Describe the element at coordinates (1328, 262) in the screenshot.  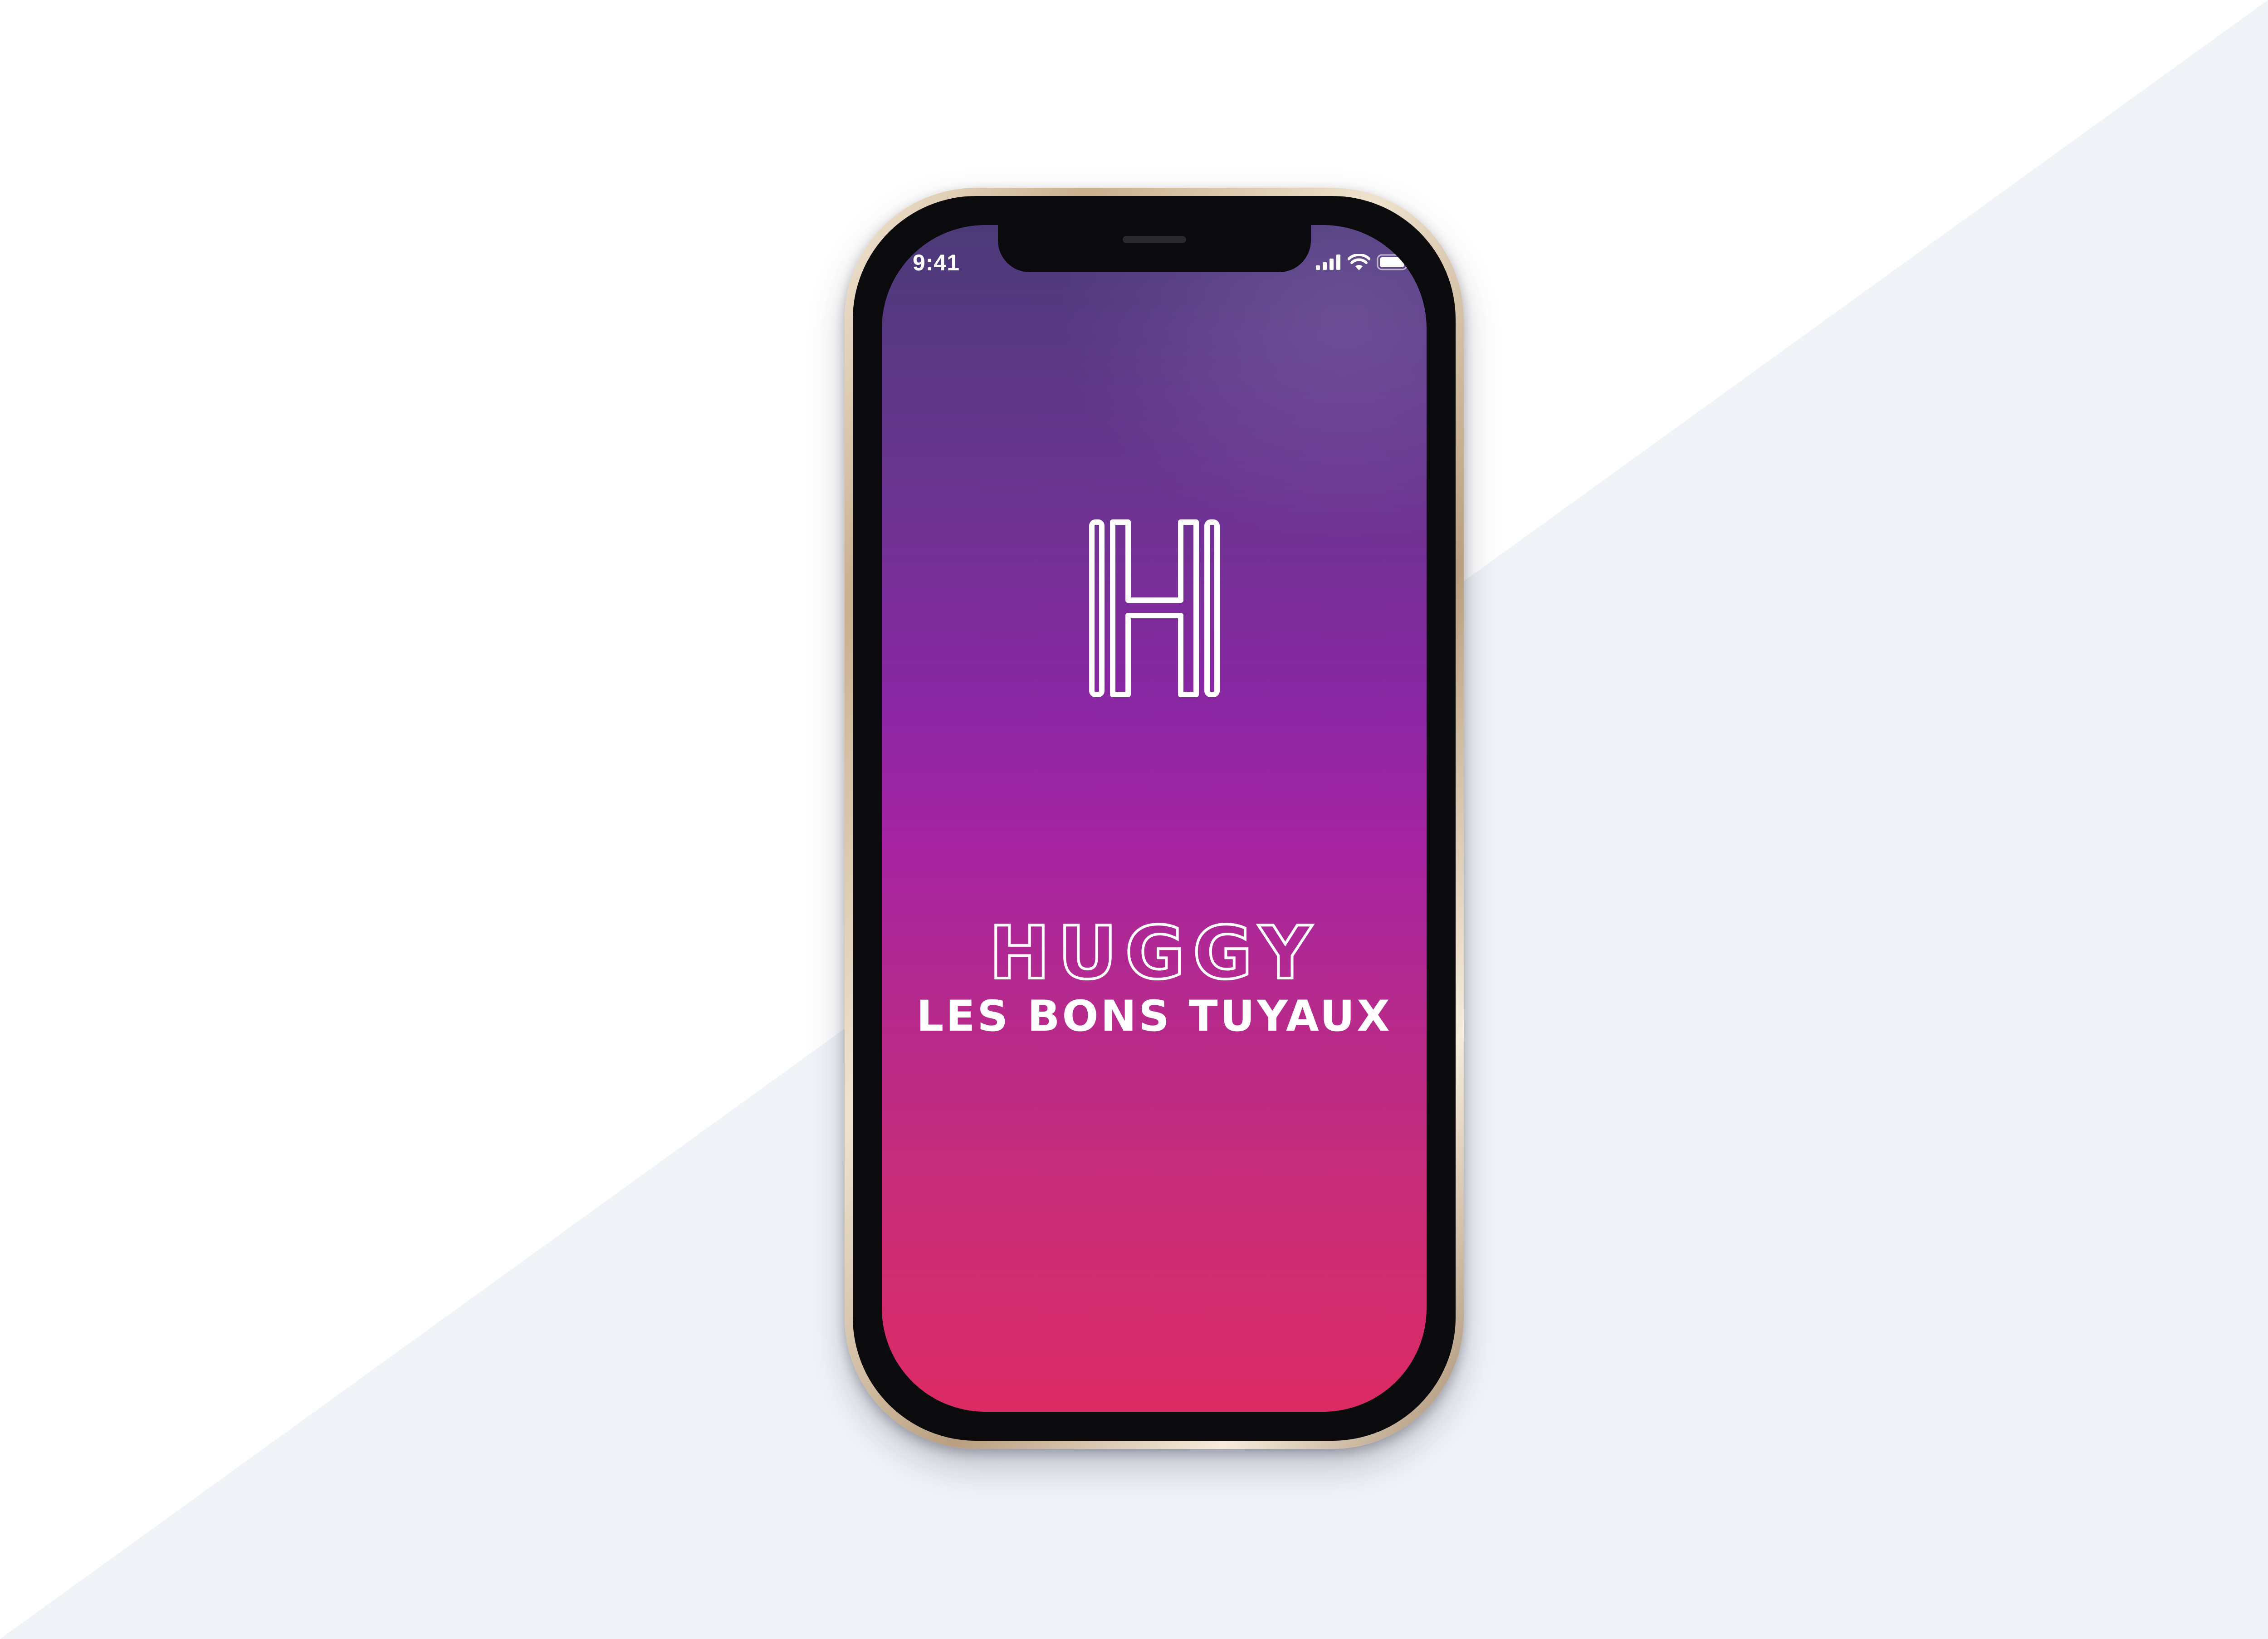
I see `cellular-signal-icon` at that location.